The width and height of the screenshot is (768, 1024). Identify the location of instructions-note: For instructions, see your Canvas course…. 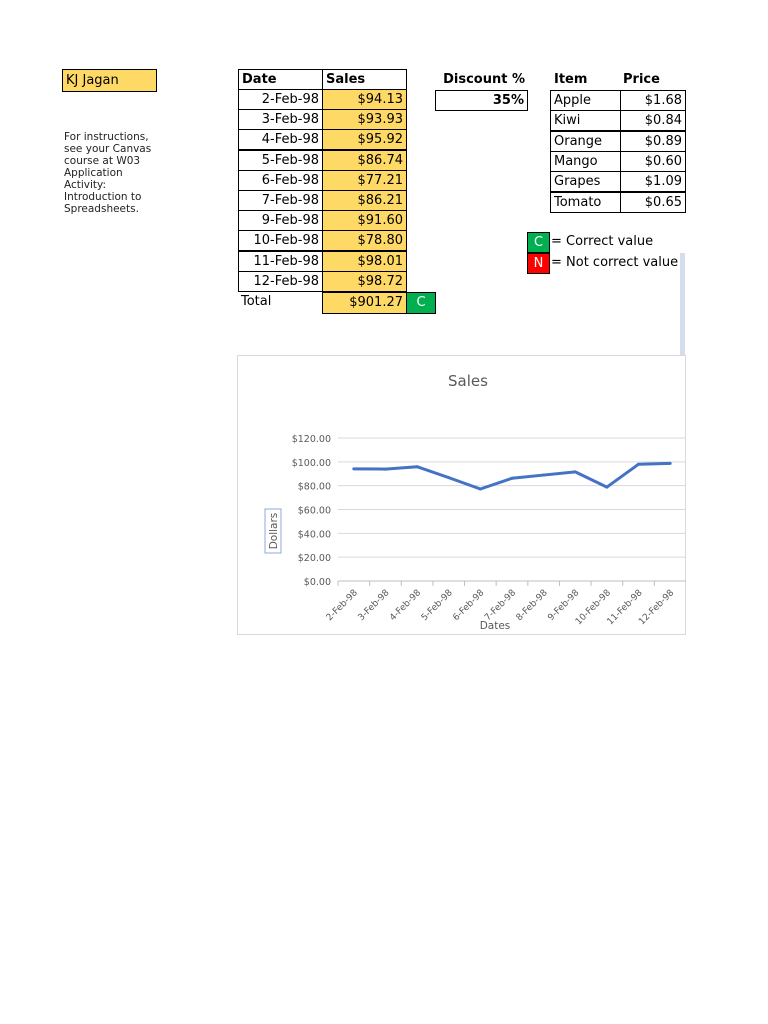
(108, 173).